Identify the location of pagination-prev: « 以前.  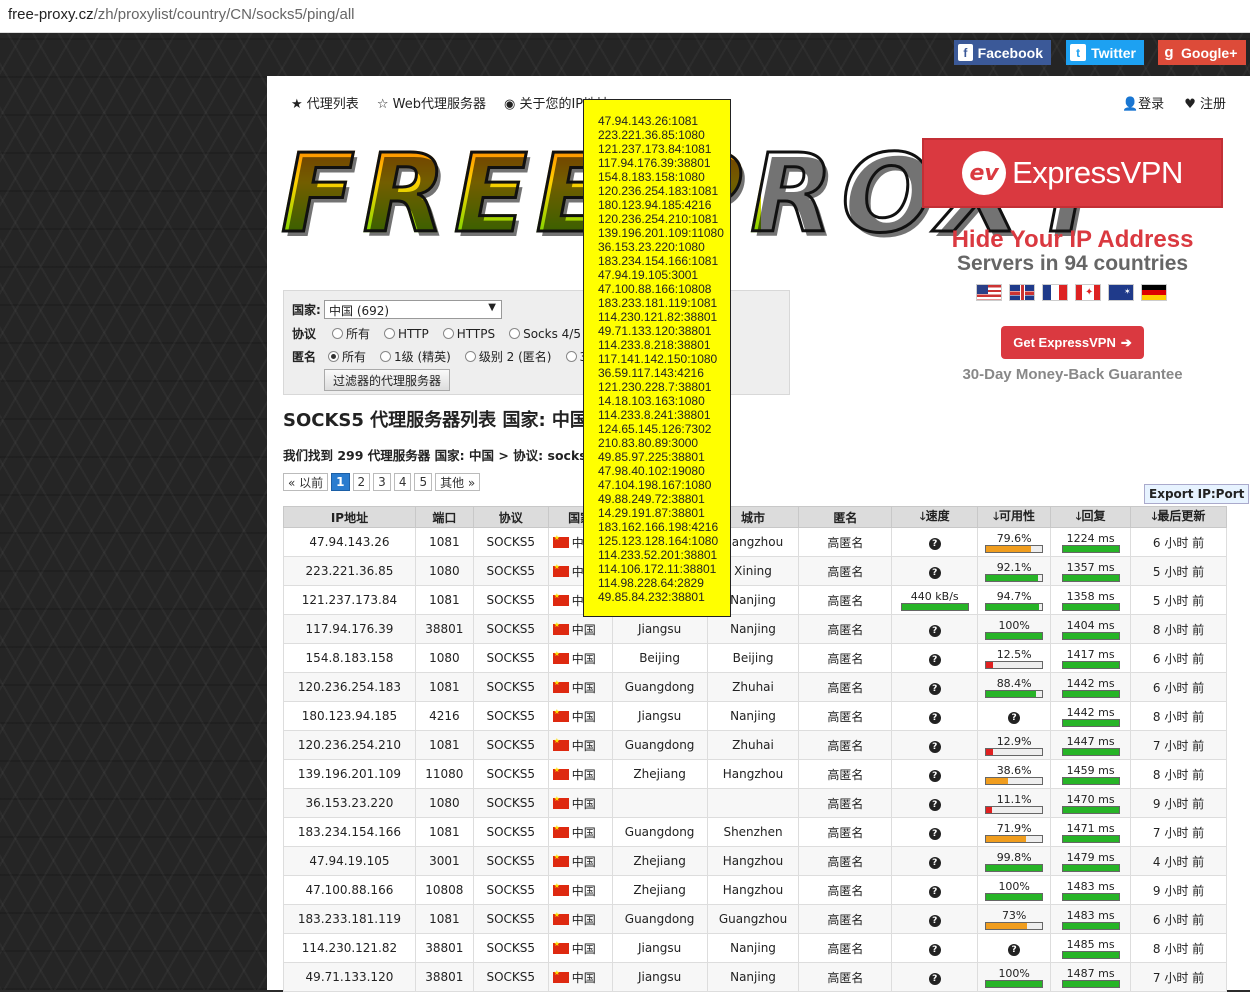
(306, 482).